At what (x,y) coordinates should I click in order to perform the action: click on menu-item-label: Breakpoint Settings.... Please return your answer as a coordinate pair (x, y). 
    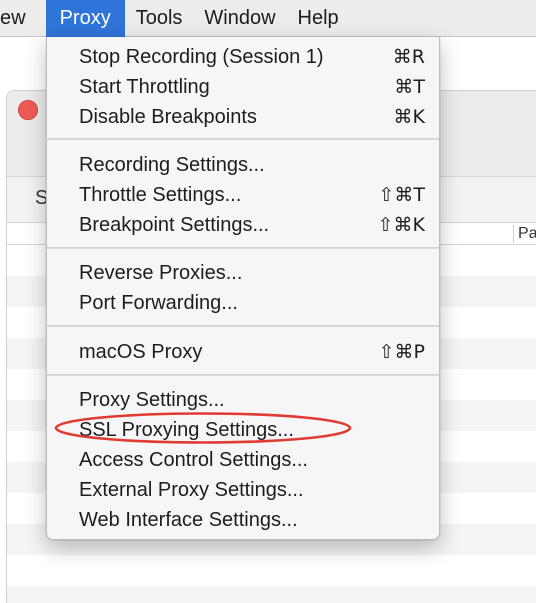
    Looking at the image, I should click on (174, 225).